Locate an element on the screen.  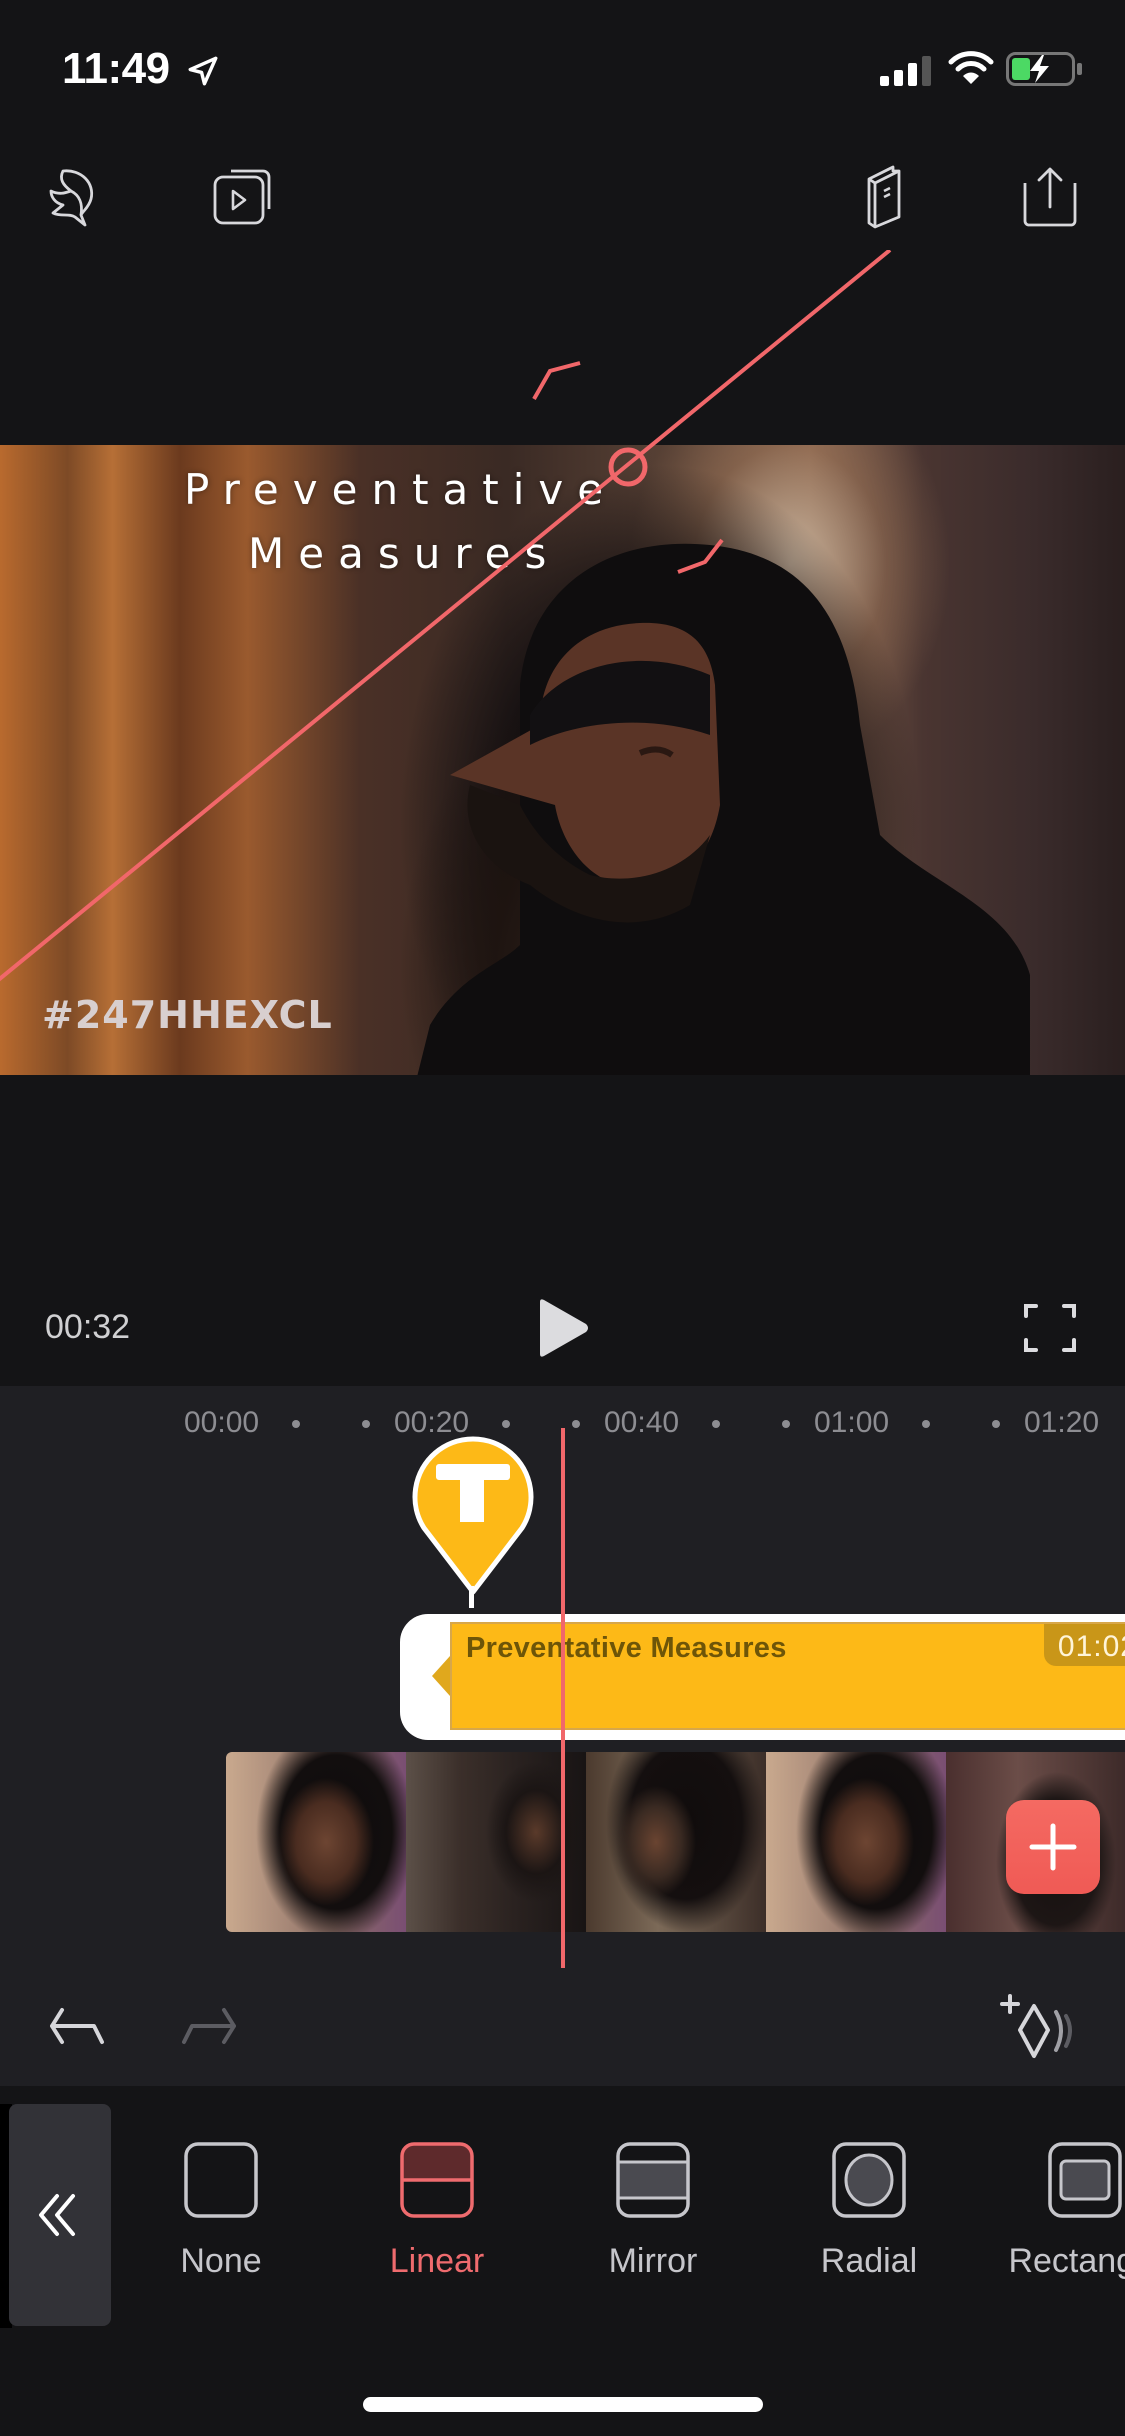
video-clip-filmstrip is located at coordinates (675, 1842).